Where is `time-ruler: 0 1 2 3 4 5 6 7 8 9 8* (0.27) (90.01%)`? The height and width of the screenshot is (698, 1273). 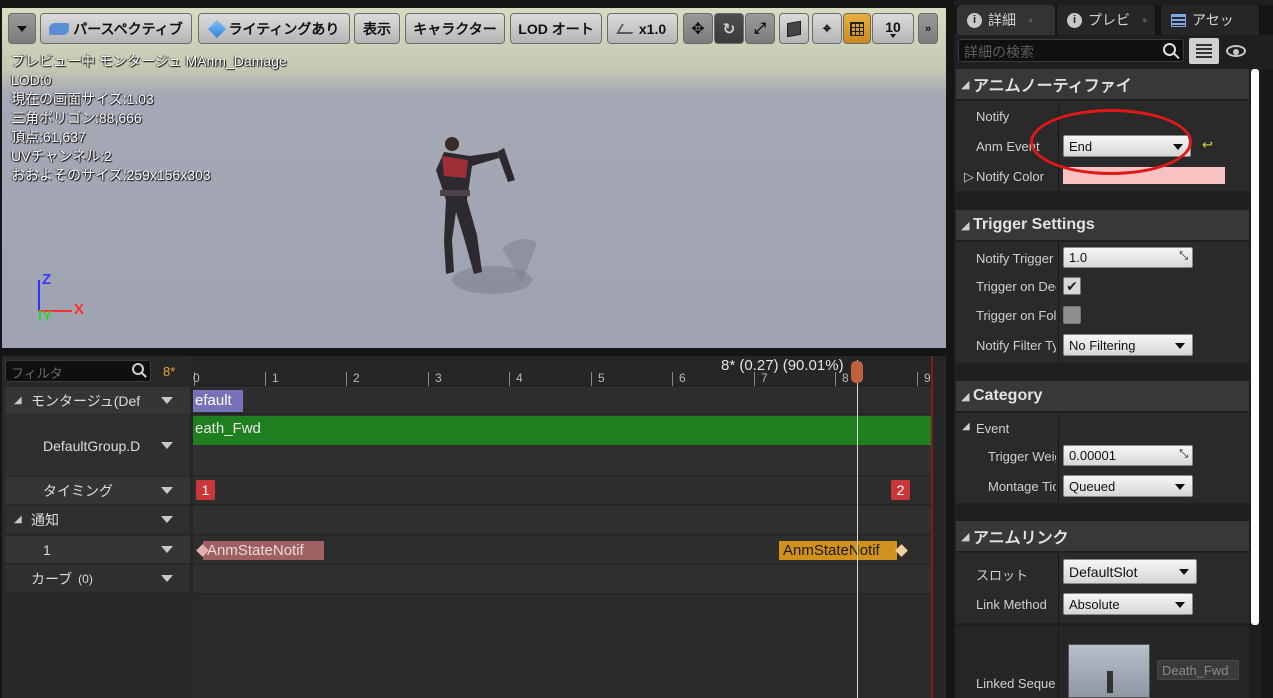 time-ruler: 0 1 2 3 4 5 6 7 8 9 8* (0.27) (90.01%) is located at coordinates (563, 371).